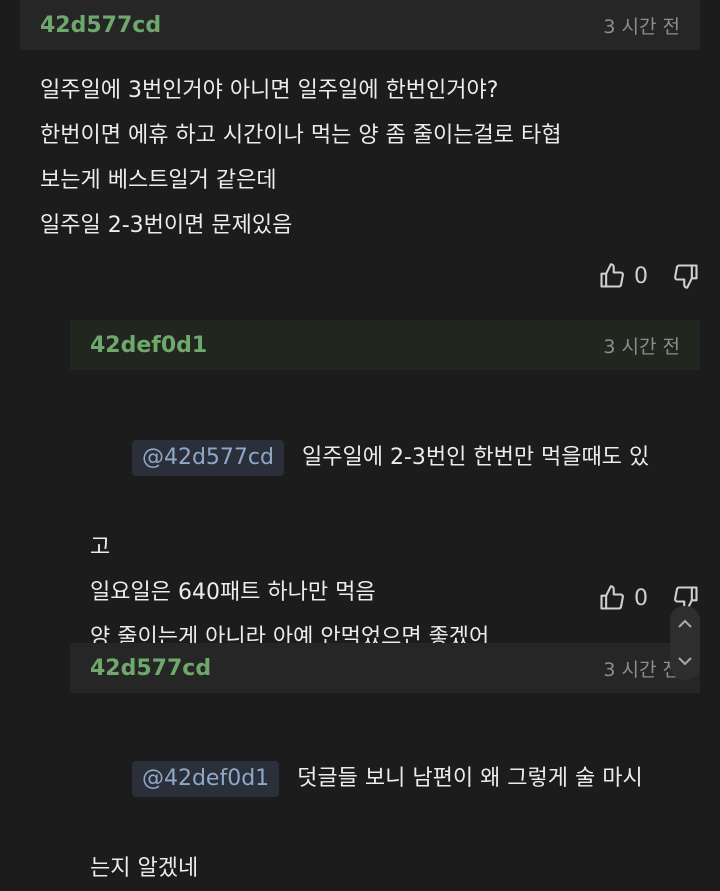 This screenshot has width=720, height=891. What do you see at coordinates (148, 345) in the screenshot?
I see `comment-author: 42def0d1` at bounding box center [148, 345].